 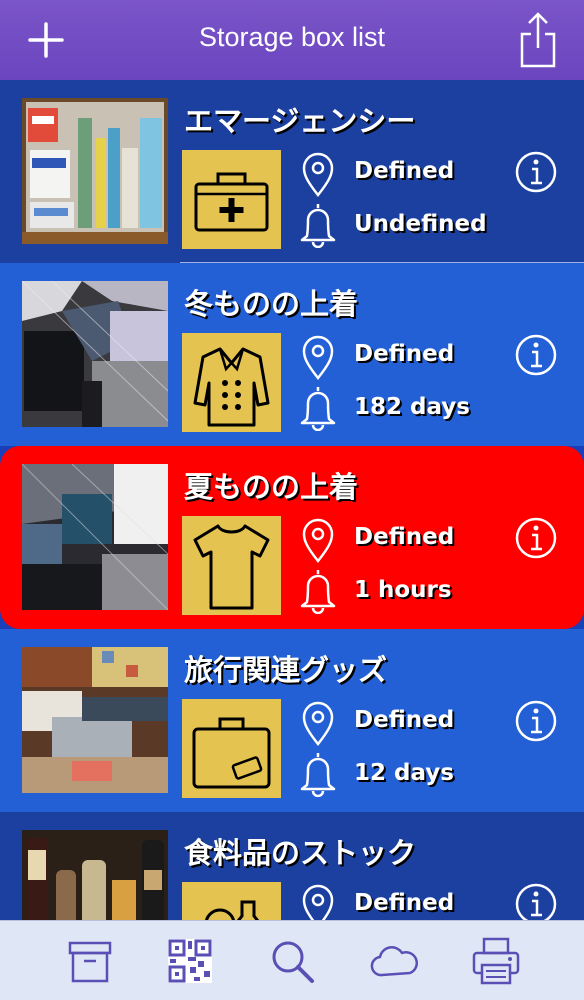 I want to click on box-name: 夏ものの上着, so click(x=271, y=487).